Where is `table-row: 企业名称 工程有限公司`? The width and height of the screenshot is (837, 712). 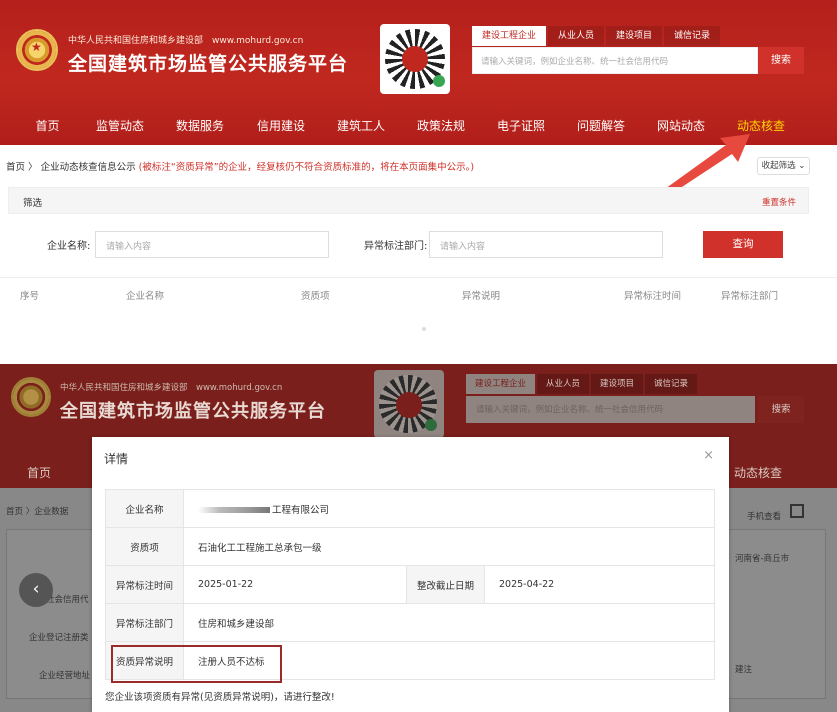
table-row: 企业名称 工程有限公司 is located at coordinates (410, 508).